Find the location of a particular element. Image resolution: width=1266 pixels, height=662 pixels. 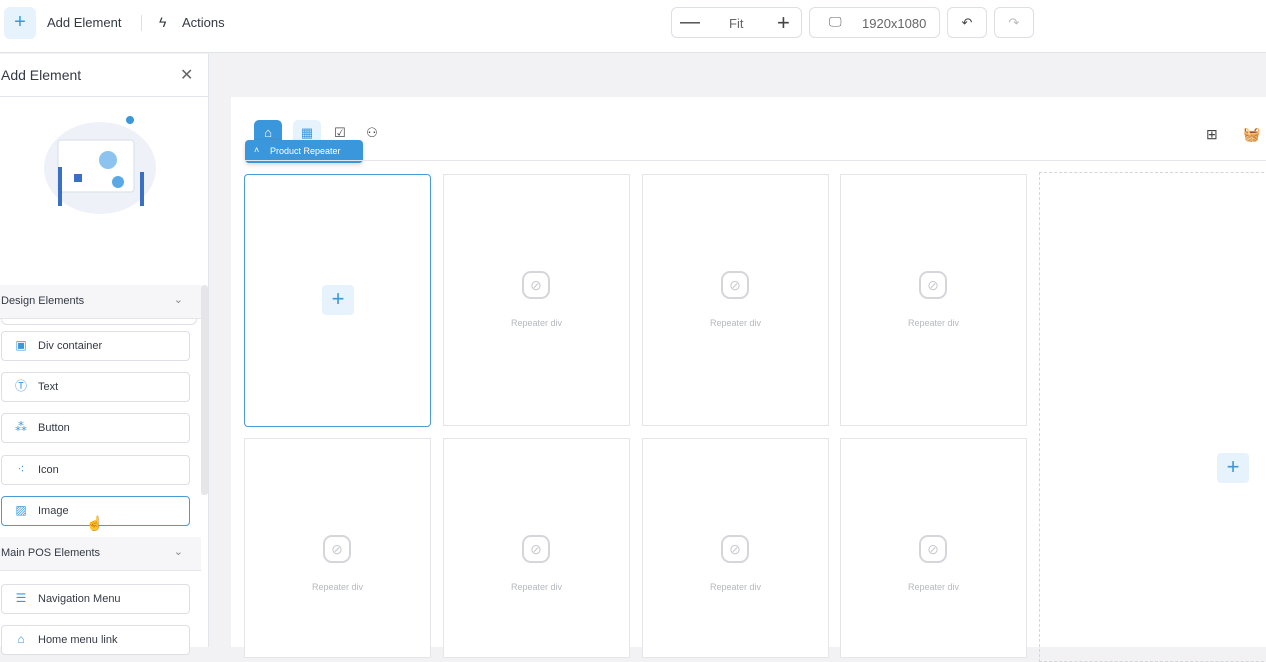

add-square-icon: ⊞ is located at coordinates (1212, 134).